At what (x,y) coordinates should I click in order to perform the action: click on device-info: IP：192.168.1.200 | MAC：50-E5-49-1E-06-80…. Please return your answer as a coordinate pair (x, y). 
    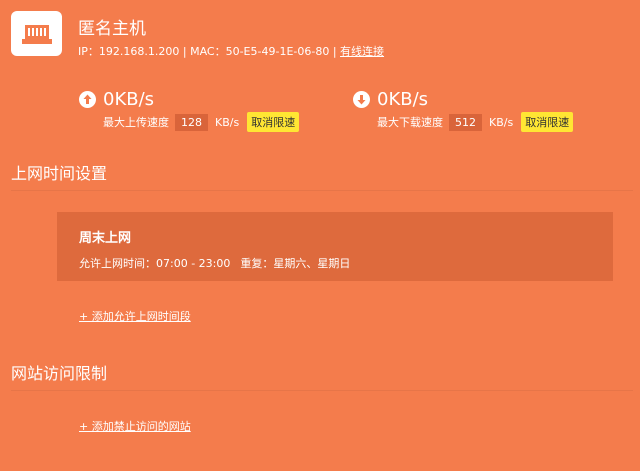
    Looking at the image, I should click on (231, 51).